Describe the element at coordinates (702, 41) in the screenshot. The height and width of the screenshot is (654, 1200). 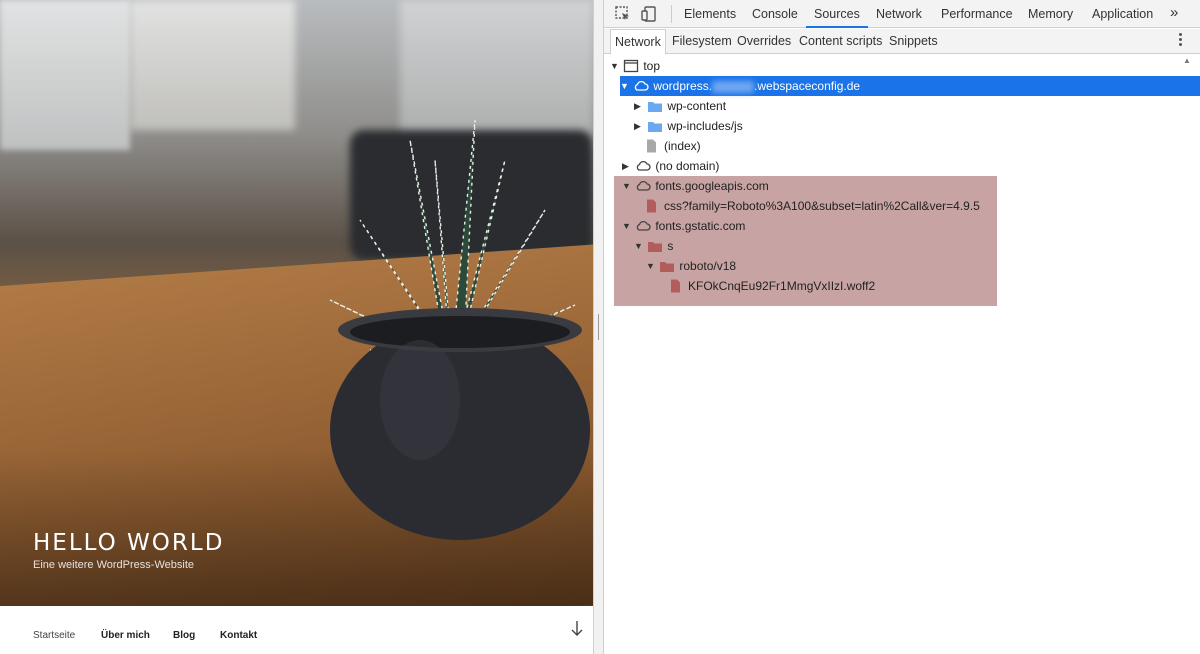
I see `subtab-filesystem: Filesystem` at that location.